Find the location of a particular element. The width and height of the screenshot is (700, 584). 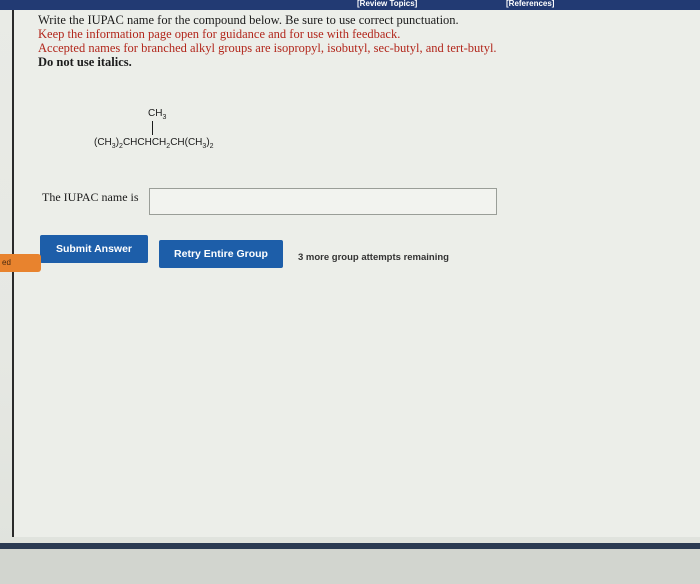

references-link: [References] is located at coordinates (530, 4).